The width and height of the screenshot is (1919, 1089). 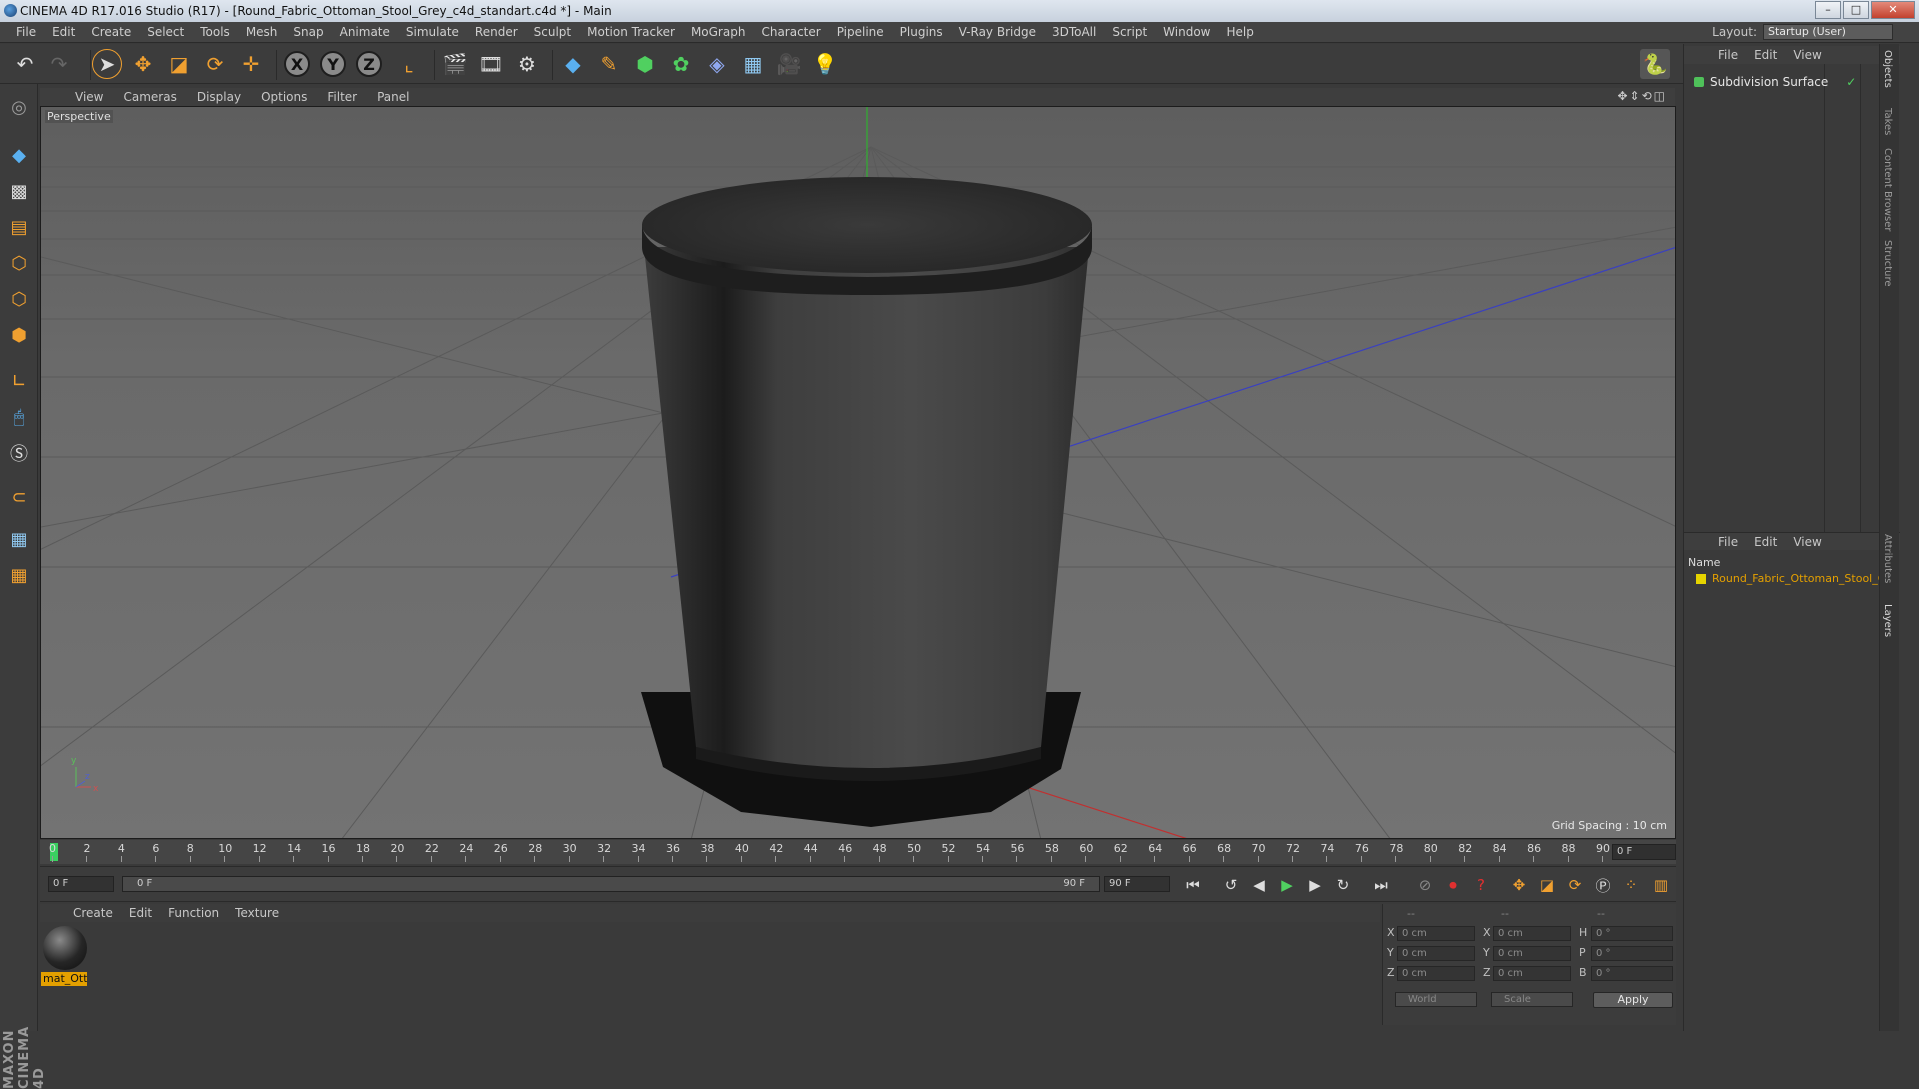 I want to click on material-preview-sphere, so click(x=65, y=948).